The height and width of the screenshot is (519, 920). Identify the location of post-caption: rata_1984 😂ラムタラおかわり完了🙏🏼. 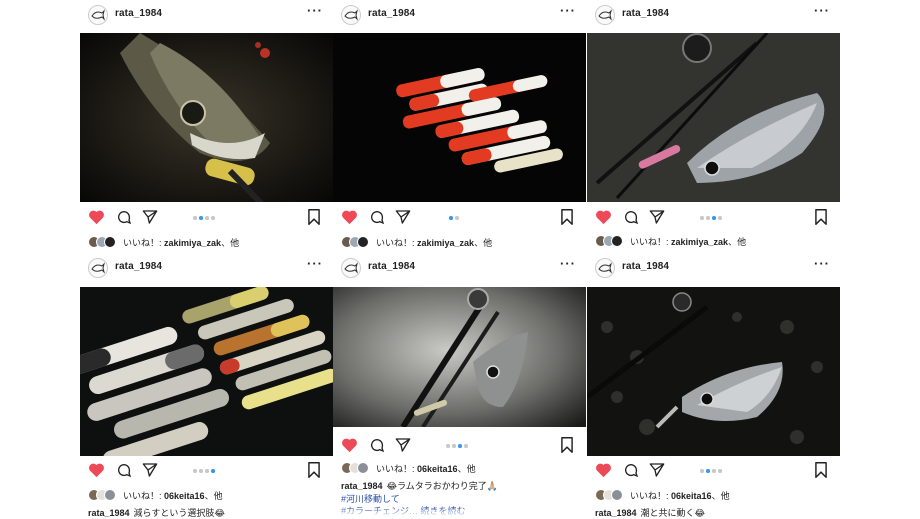
(419, 486).